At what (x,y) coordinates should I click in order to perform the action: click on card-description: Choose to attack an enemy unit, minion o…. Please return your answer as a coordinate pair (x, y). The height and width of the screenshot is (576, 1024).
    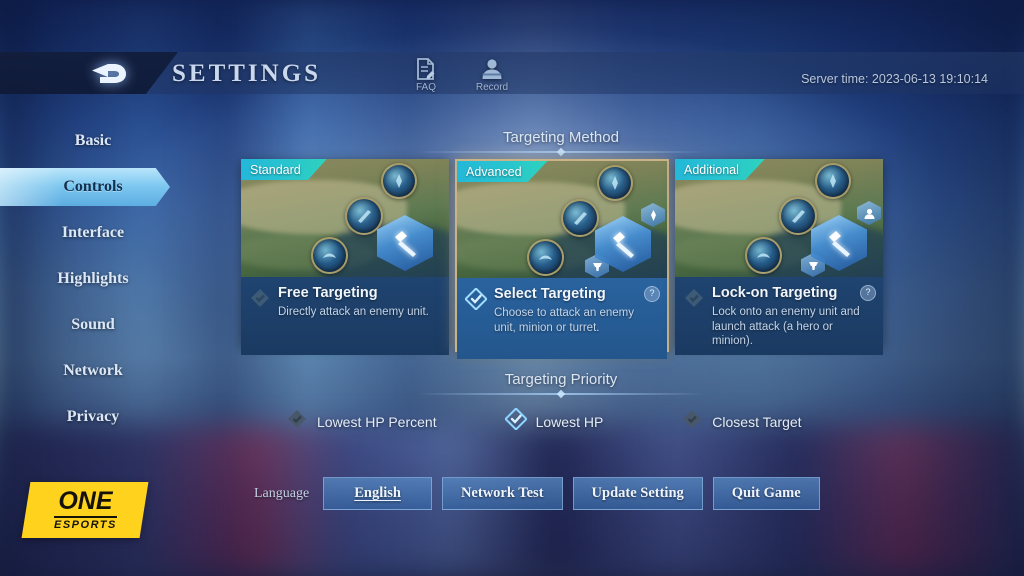
    Looking at the image, I should click on (564, 320).